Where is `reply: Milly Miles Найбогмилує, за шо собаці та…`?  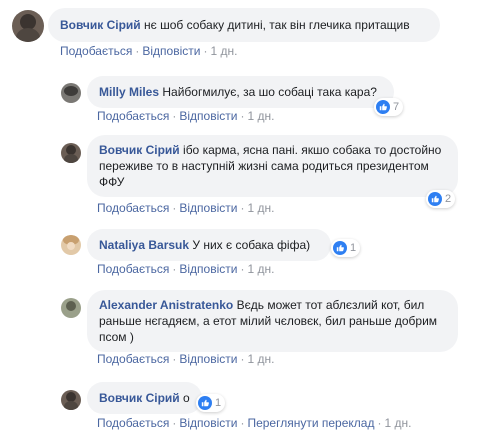
reply: Milly Miles Найбогмилує, за шо собаці та… is located at coordinates (247, 97).